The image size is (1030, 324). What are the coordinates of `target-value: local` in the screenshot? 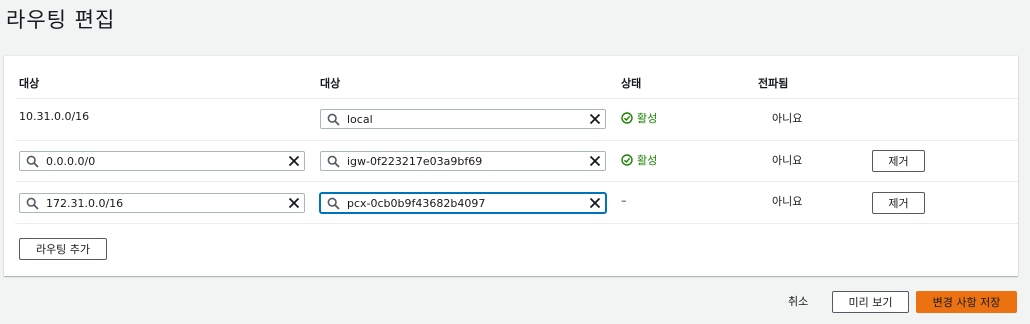 It's located at (360, 119).